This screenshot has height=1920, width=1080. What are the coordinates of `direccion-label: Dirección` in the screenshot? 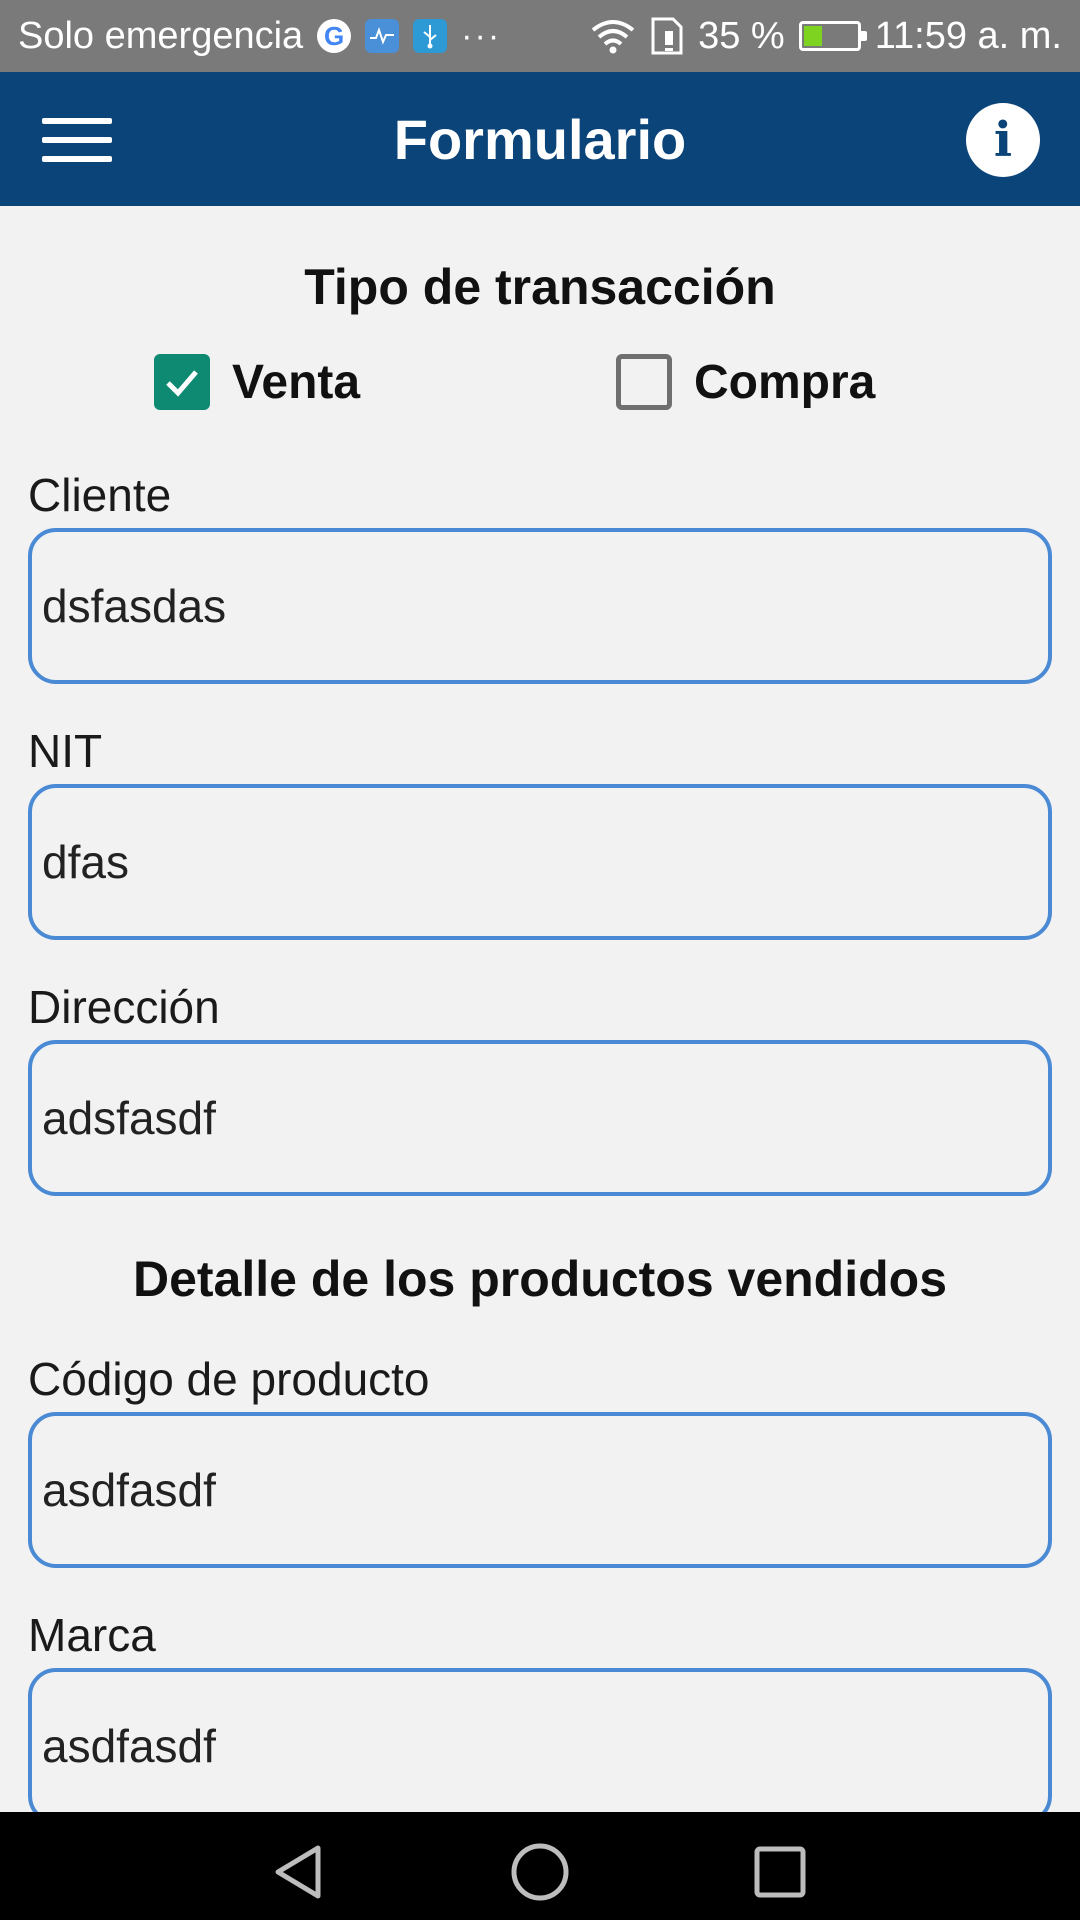 It's located at (124, 1007).